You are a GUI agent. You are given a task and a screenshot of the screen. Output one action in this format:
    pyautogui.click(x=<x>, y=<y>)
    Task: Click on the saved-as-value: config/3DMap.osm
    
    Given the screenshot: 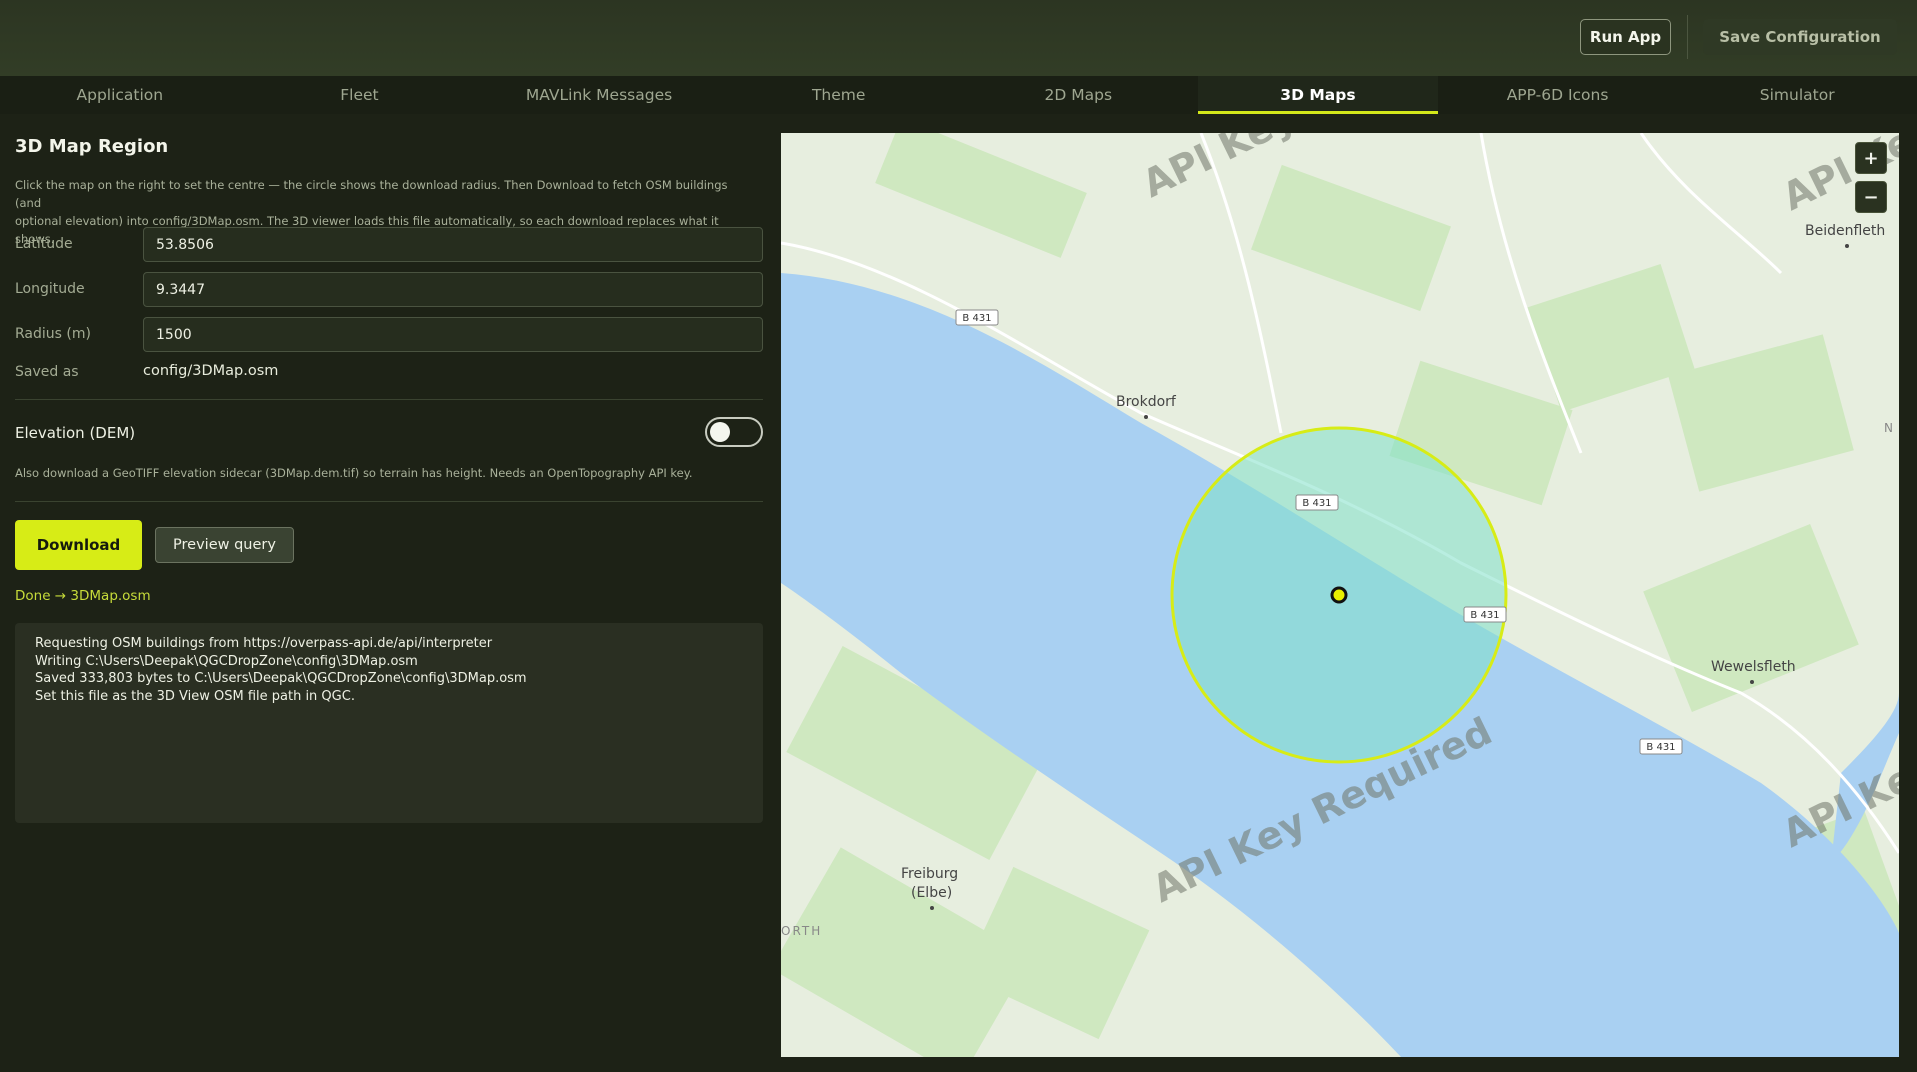 What is the action you would take?
    pyautogui.click(x=211, y=371)
    